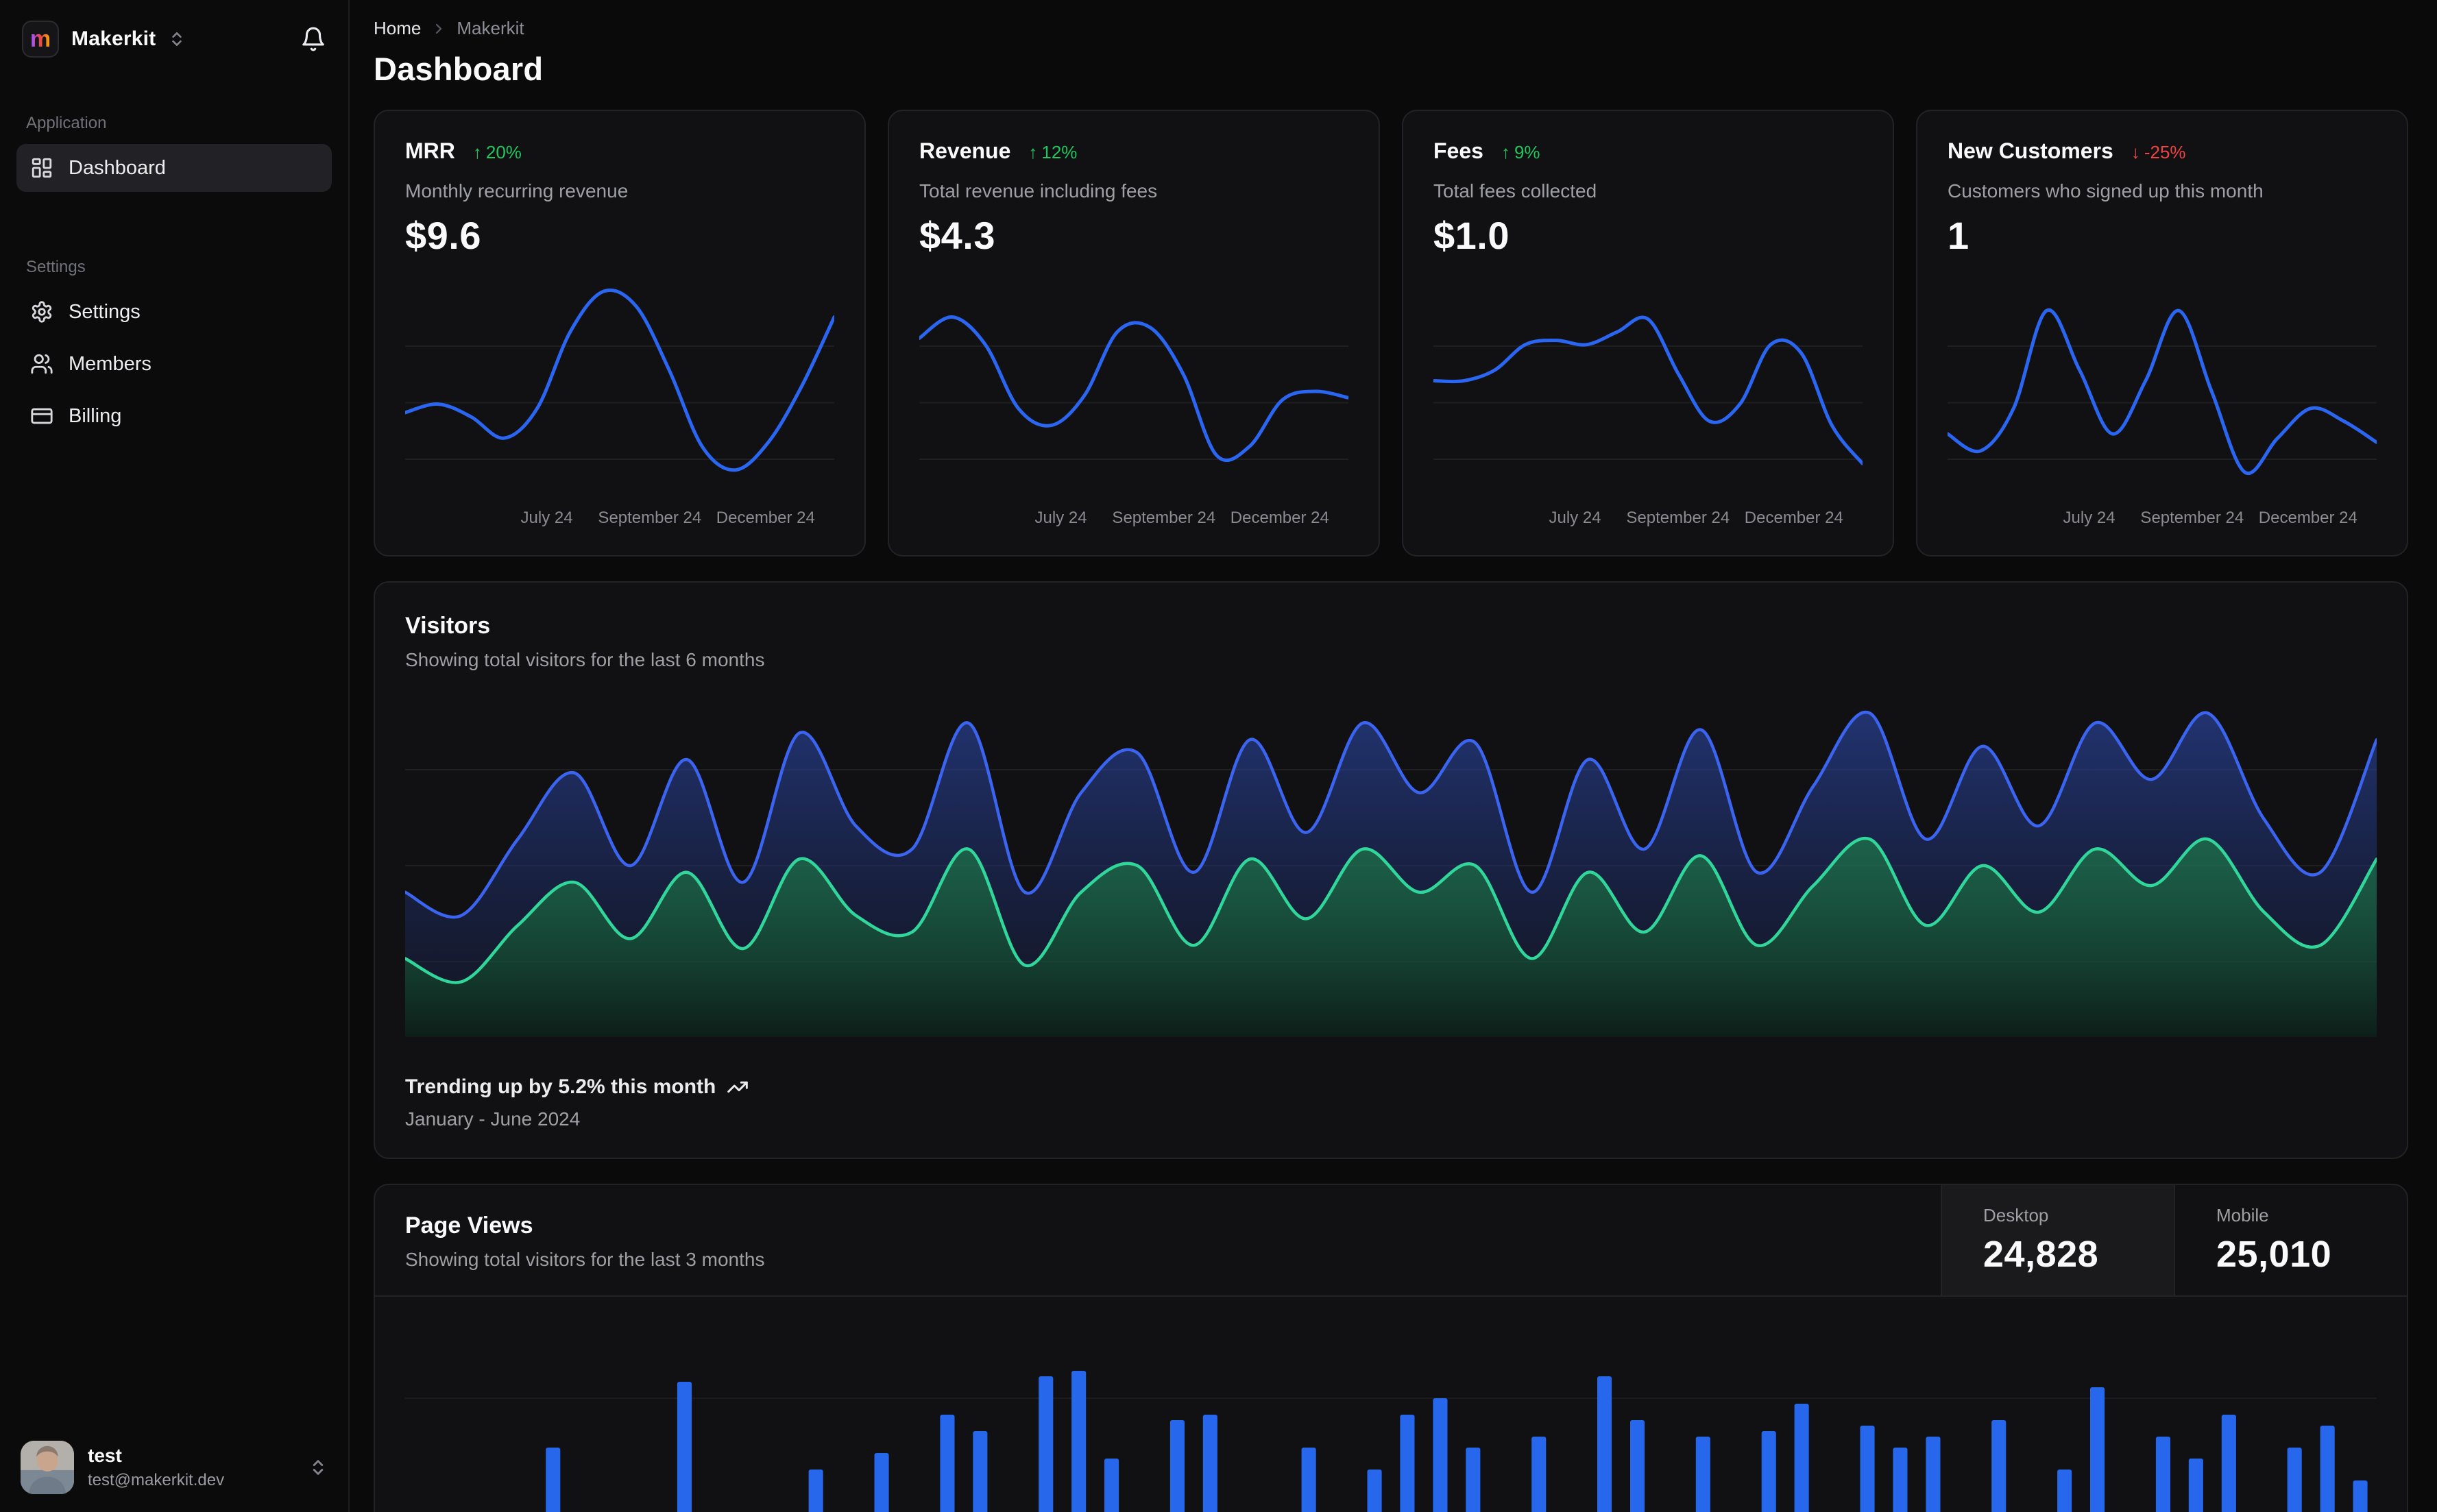  I want to click on gear-icon, so click(41, 312).